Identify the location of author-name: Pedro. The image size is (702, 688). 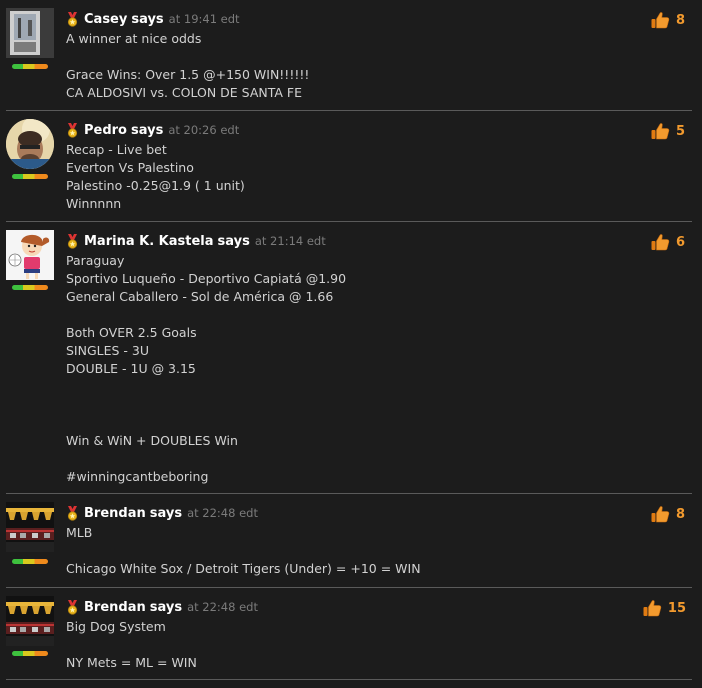
(105, 130).